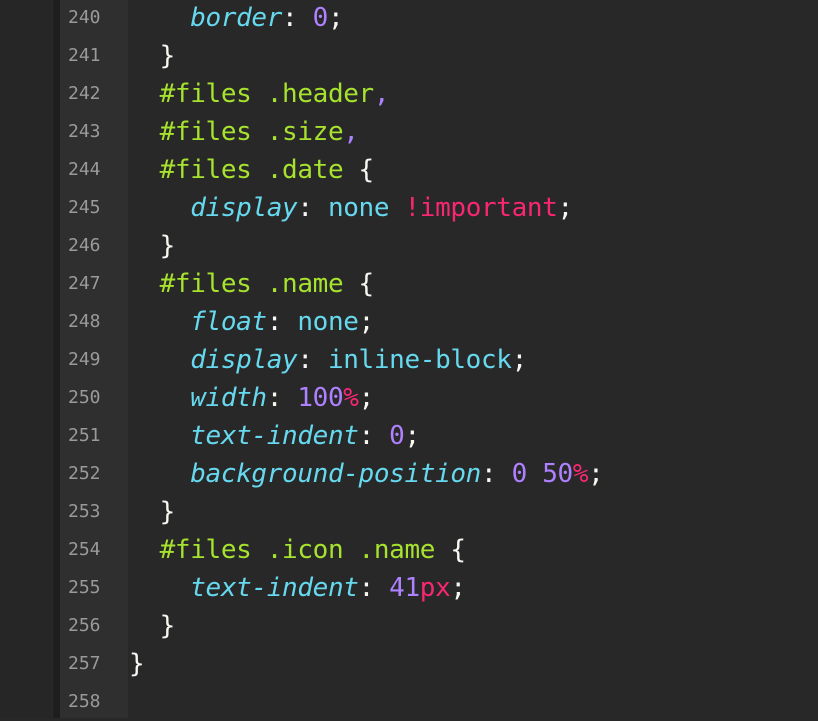  What do you see at coordinates (557, 474) in the screenshot?
I see `css-number: 50` at bounding box center [557, 474].